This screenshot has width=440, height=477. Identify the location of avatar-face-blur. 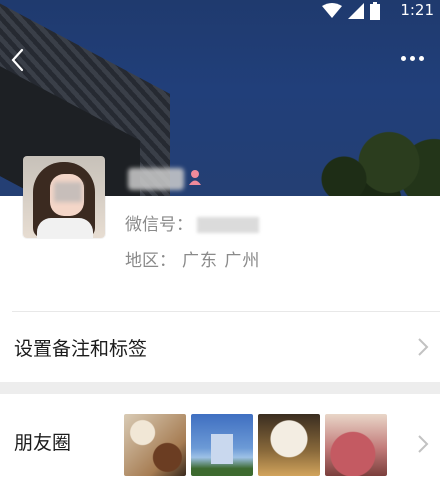
(68, 192).